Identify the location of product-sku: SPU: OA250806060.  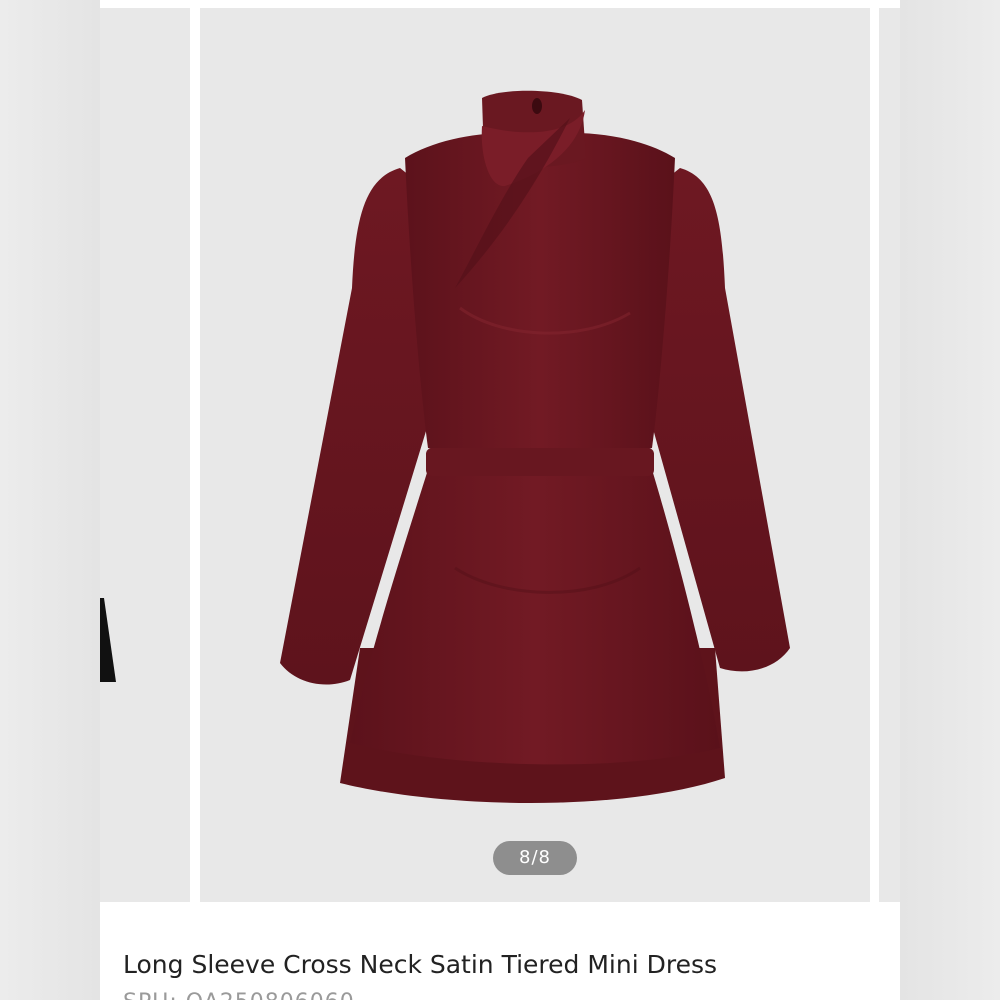
(323, 995).